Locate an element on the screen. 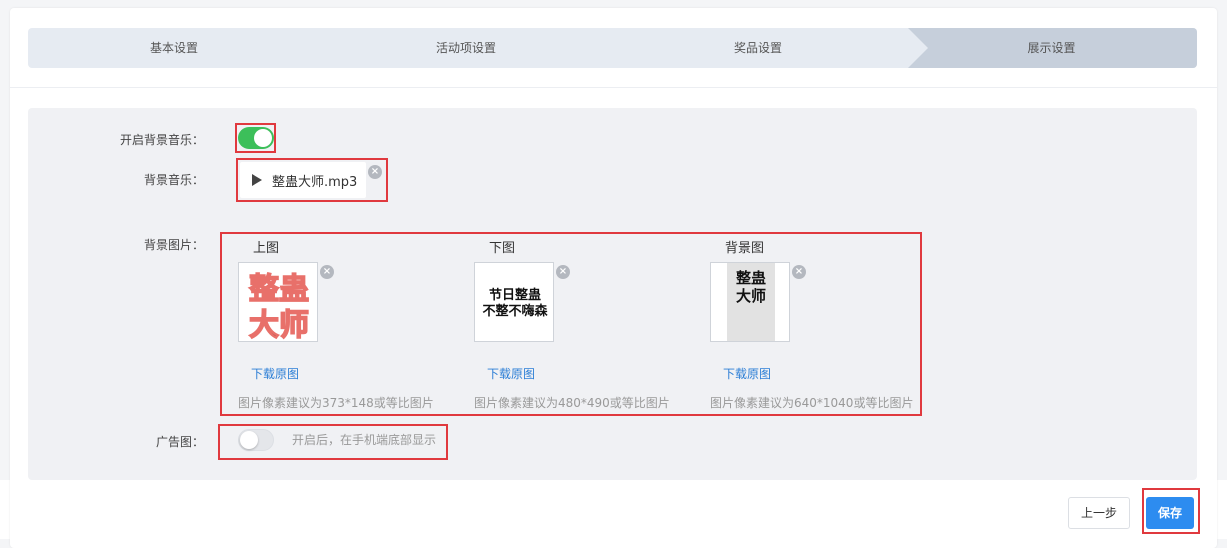 This screenshot has width=1227, height=548. divider is located at coordinates (613, 87).